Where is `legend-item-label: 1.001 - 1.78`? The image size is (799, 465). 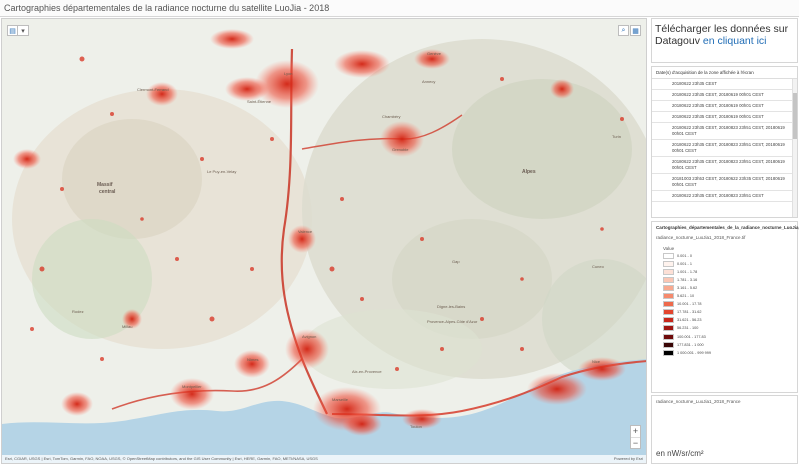 legend-item-label: 1.001 - 1.78 is located at coordinates (687, 271).